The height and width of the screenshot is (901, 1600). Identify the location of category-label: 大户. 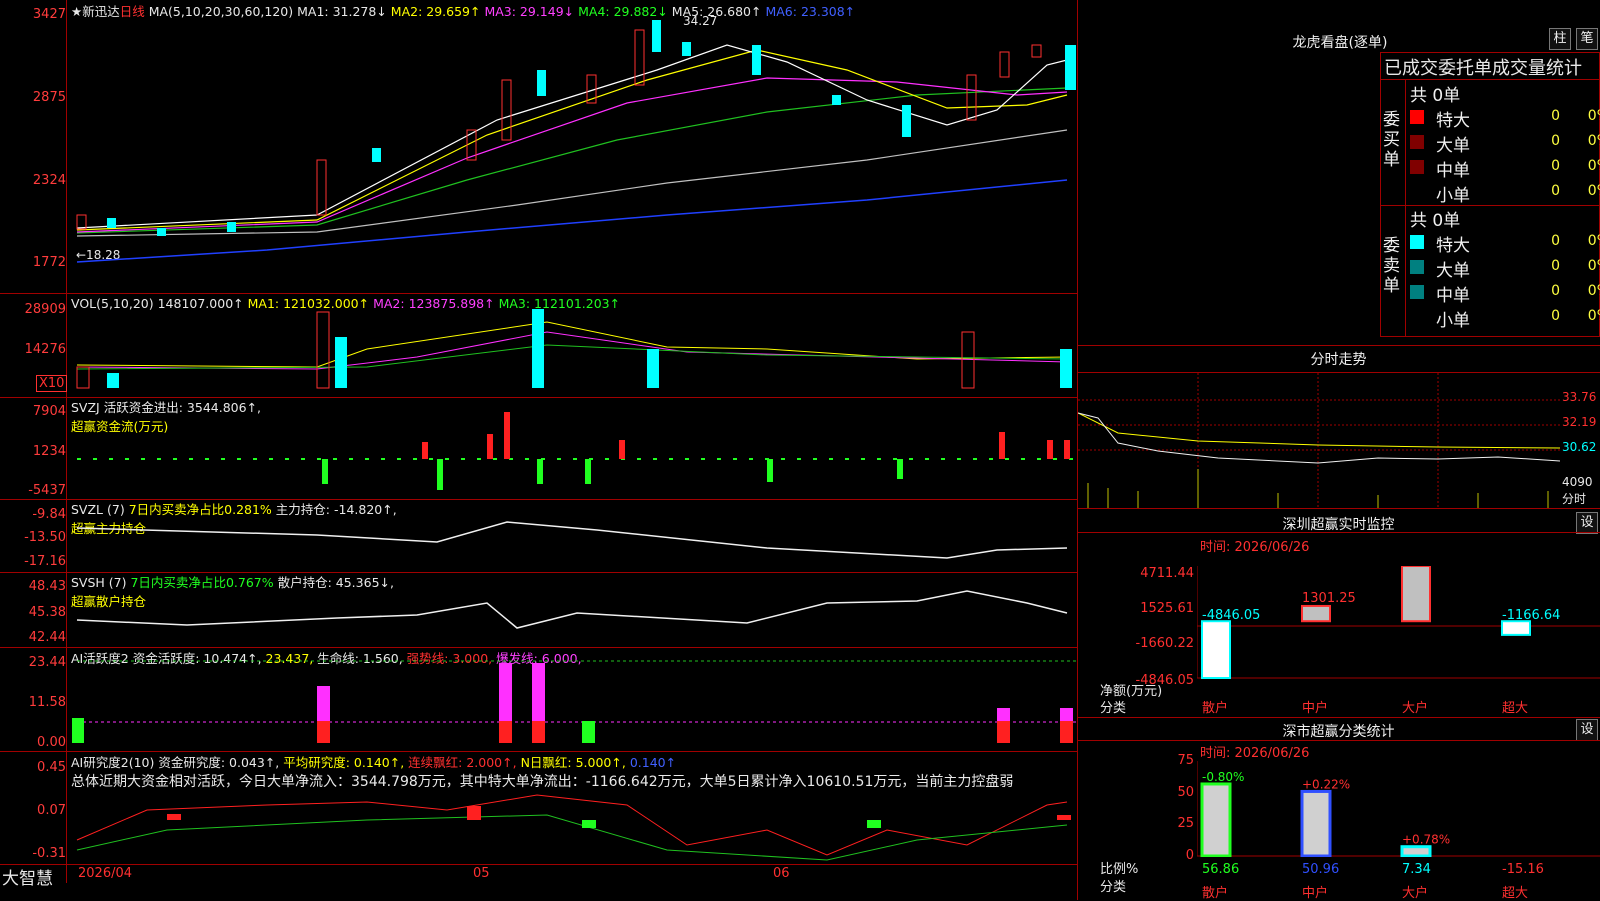
(1415, 708).